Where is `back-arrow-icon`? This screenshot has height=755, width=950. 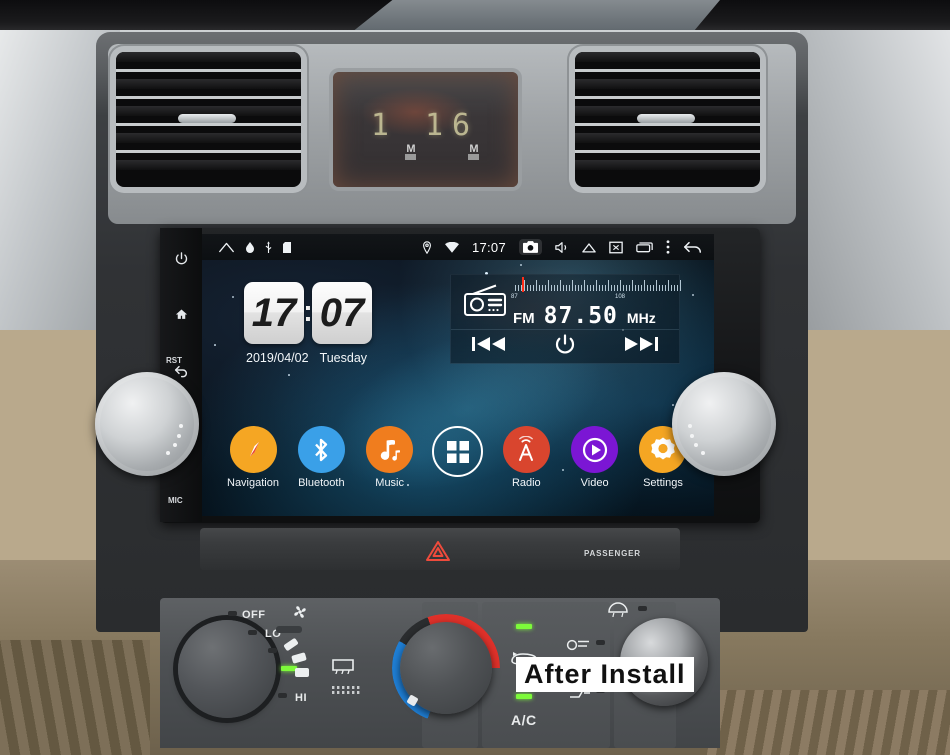
back-arrow-icon is located at coordinates (692, 247).